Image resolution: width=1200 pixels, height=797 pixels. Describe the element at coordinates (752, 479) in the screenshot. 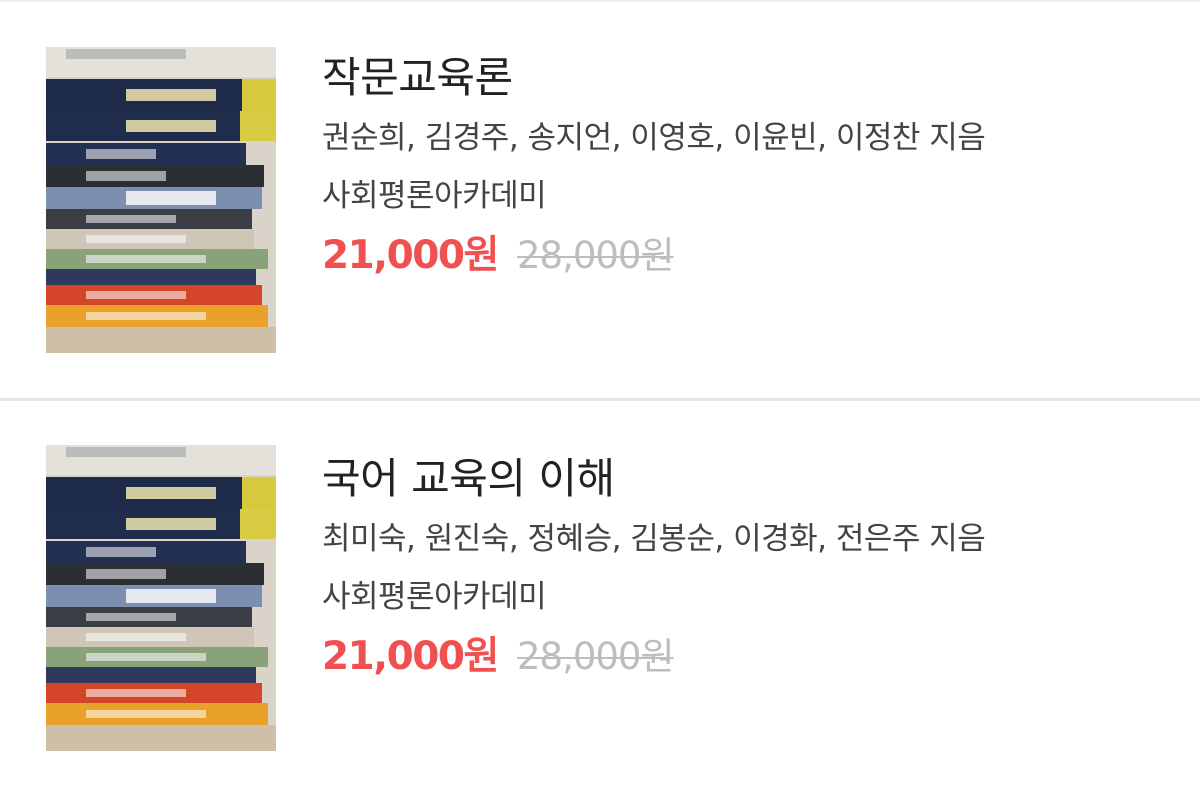

I see `book-title: 국어 교육의 이해` at that location.